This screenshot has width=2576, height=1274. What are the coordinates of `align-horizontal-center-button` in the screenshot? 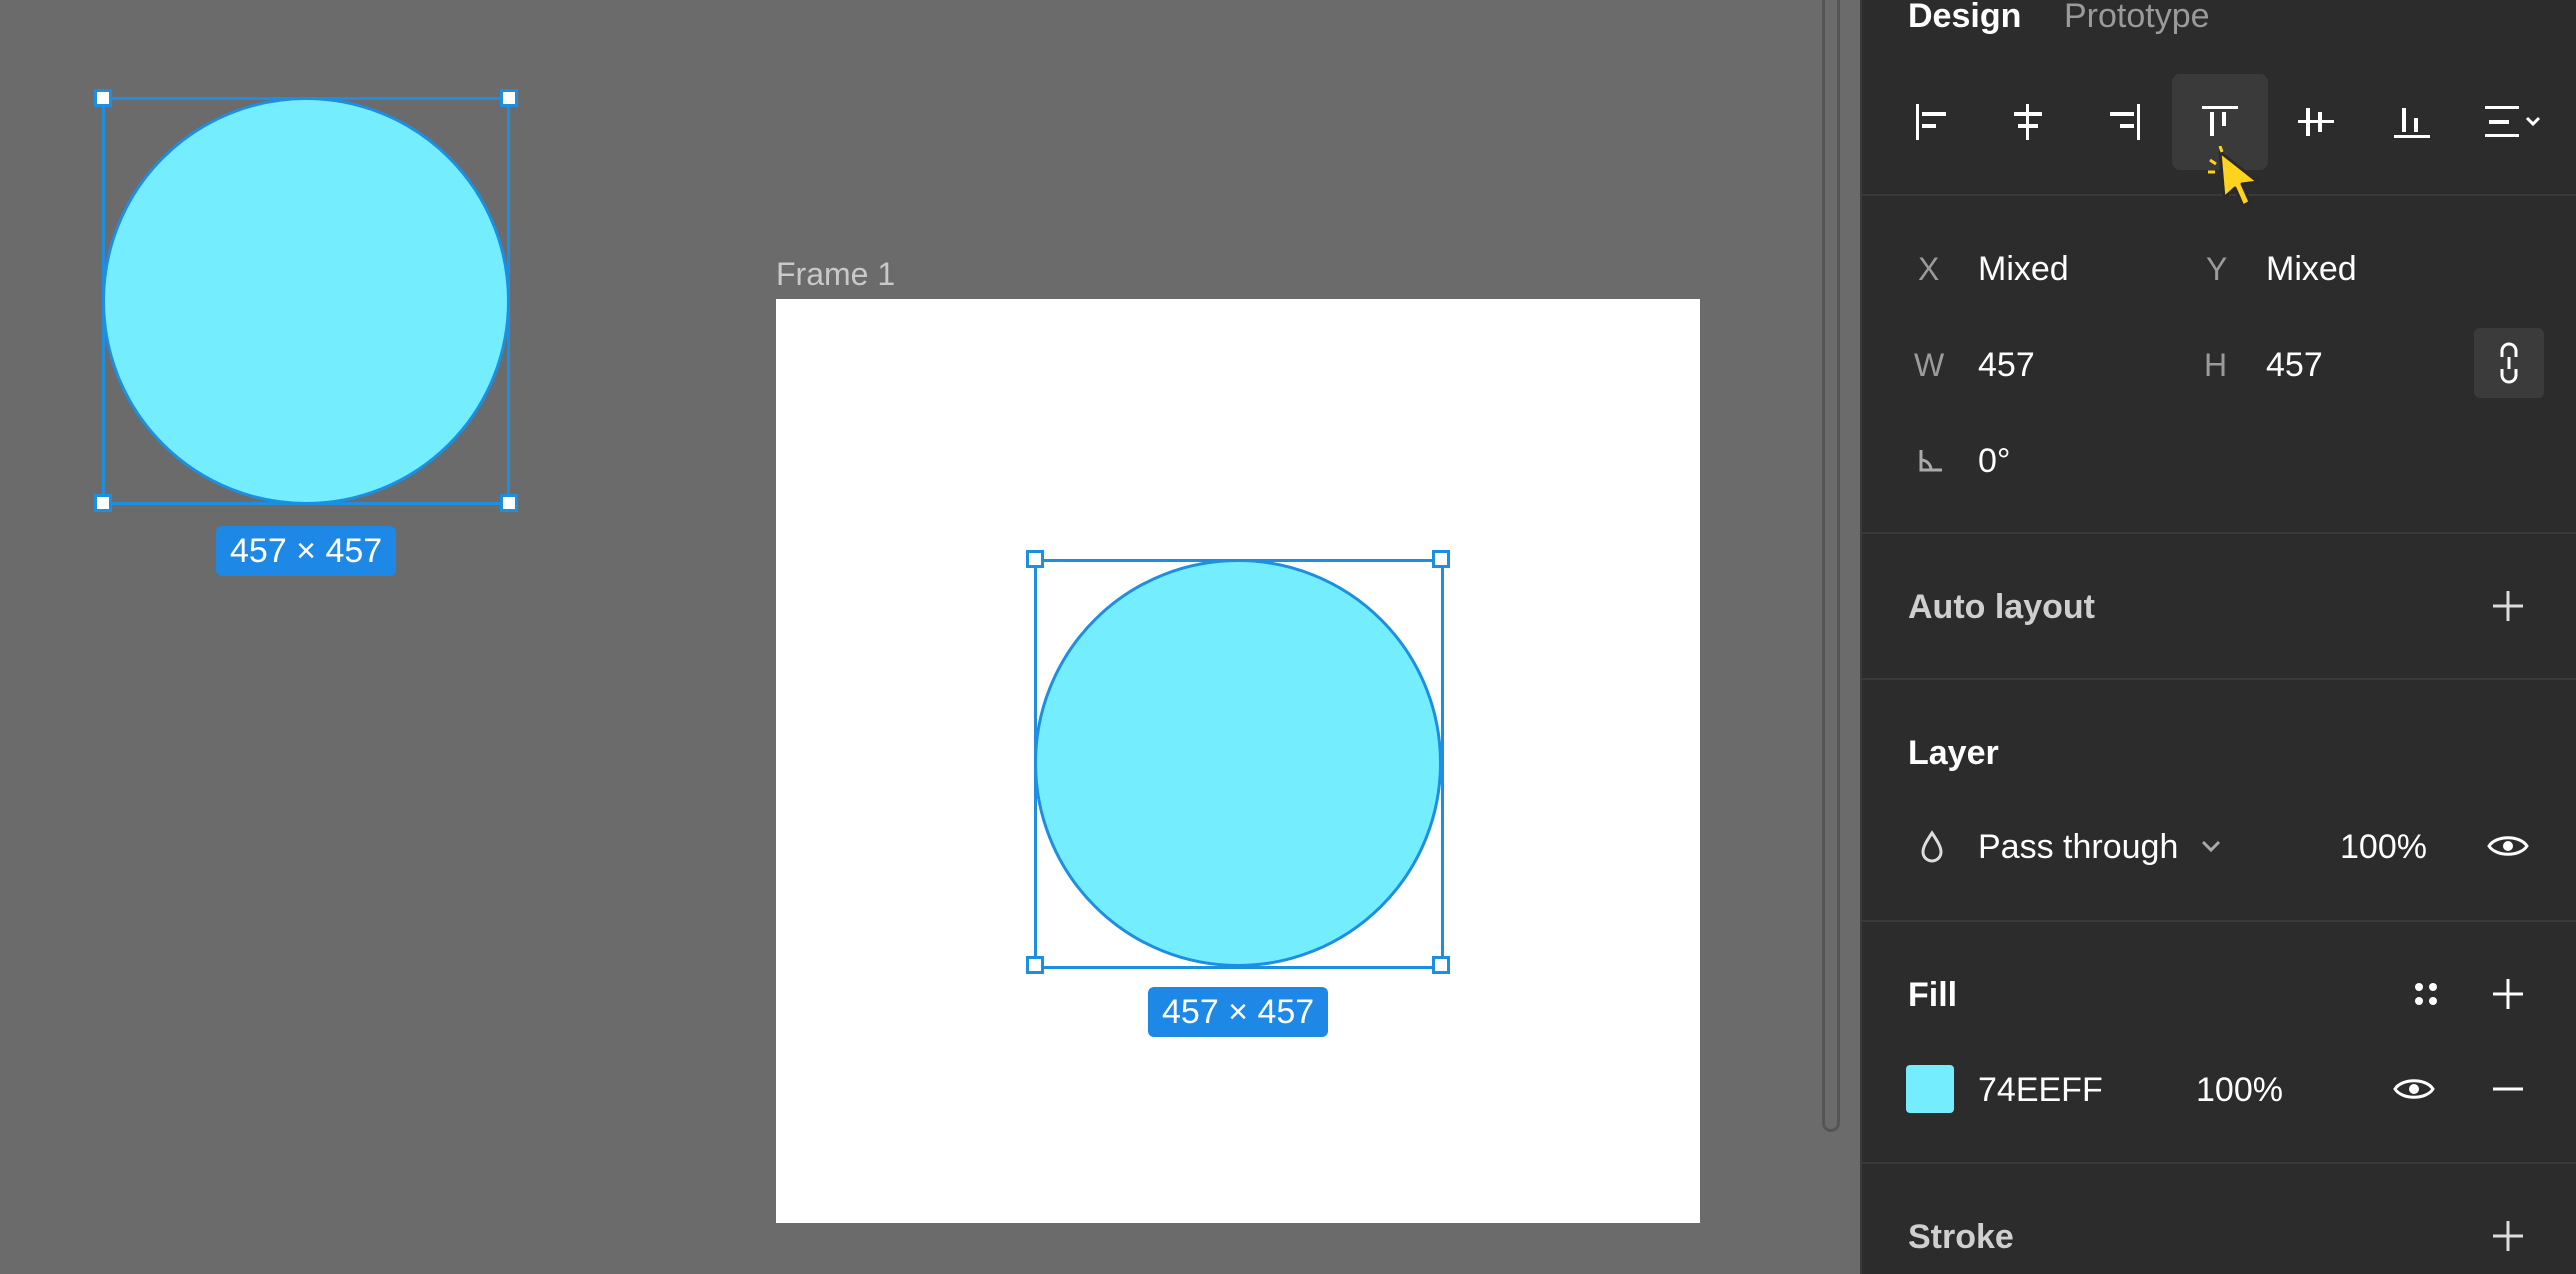 It's located at (2028, 122).